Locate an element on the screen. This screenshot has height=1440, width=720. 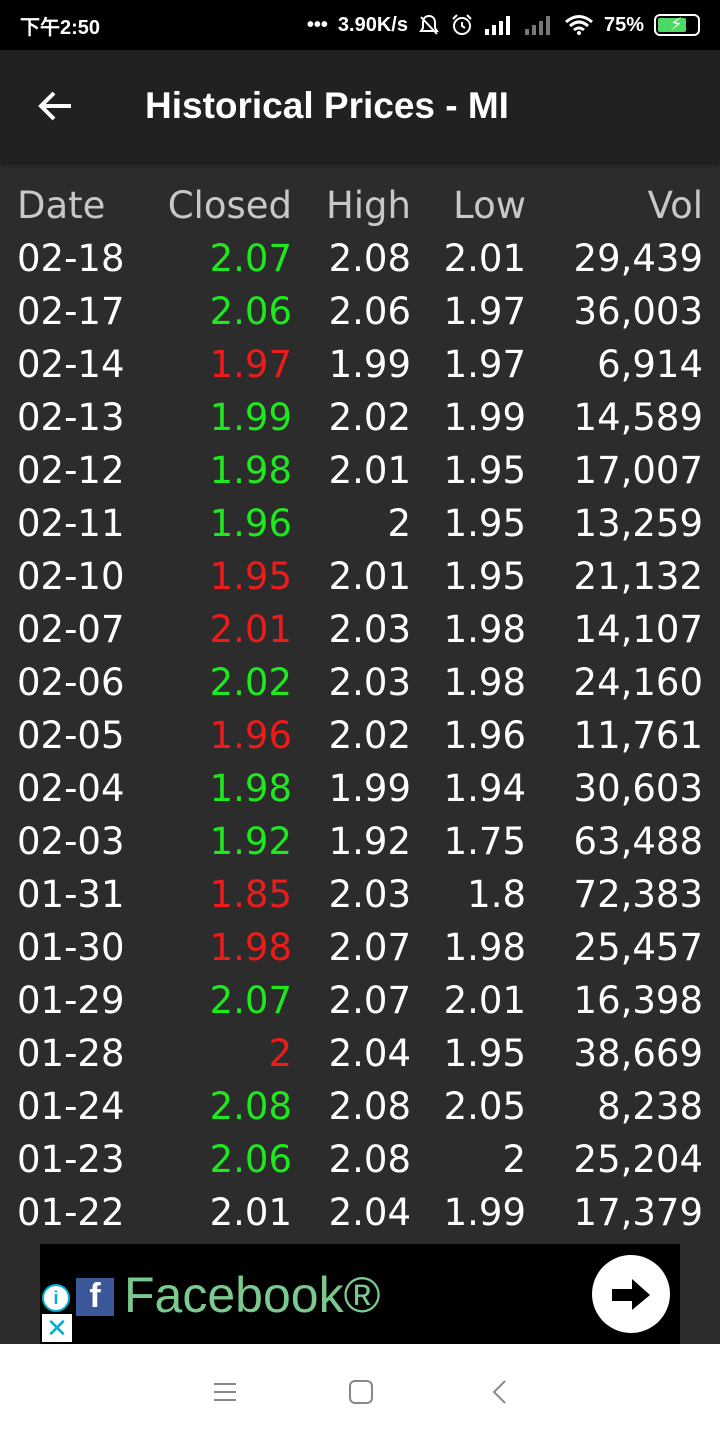
cell-vol: 36,003 is located at coordinates (638, 311).